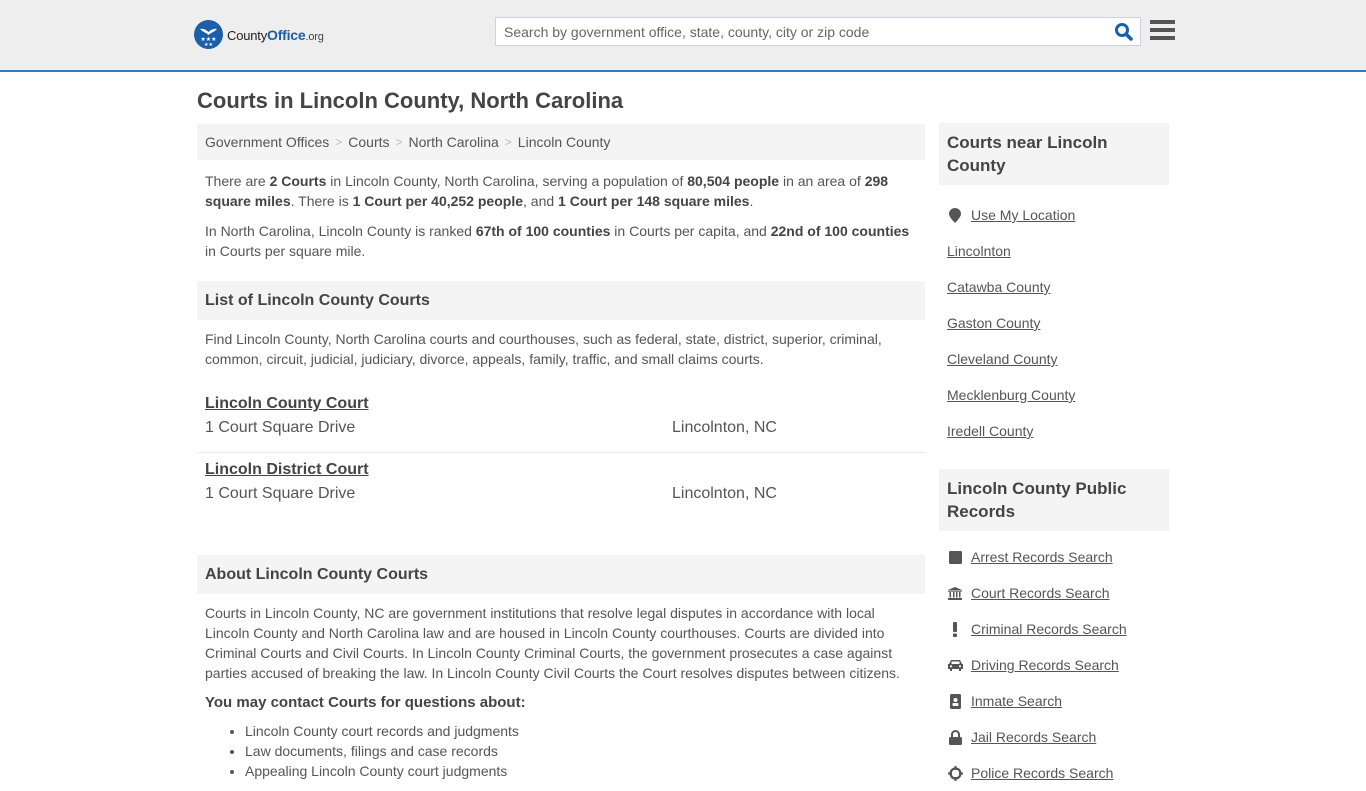  What do you see at coordinates (564, 142) in the screenshot?
I see `breadcrumb-lincoln-county: Lincoln County` at bounding box center [564, 142].